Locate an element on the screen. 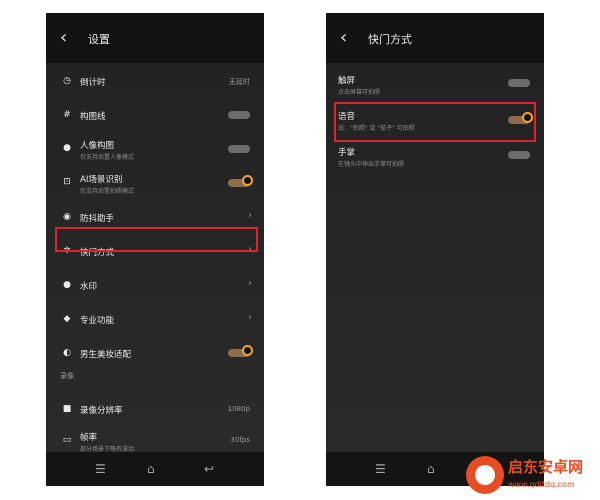 The width and height of the screenshot is (600, 500). shutter-item-touch: 触屏 点击屏幕可拍照 is located at coordinates (435, 84).